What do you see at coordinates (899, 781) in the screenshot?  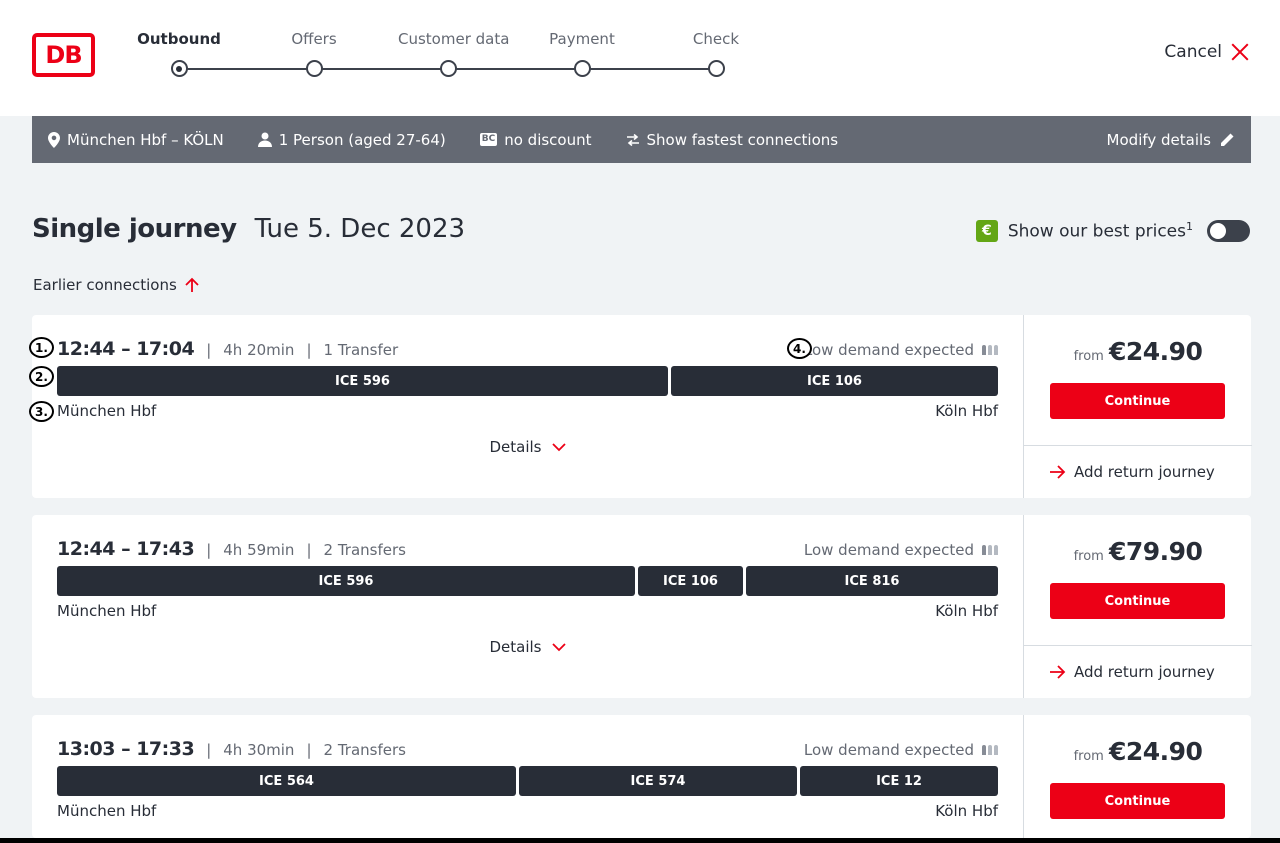 I see `train-segment: ICE 12` at bounding box center [899, 781].